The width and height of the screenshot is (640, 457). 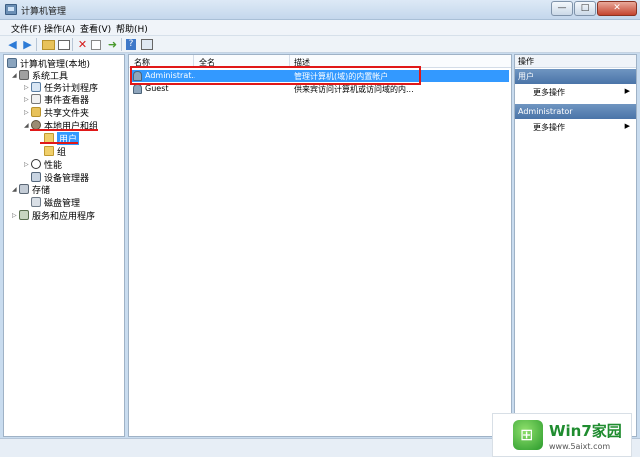 What do you see at coordinates (24, 75) in the screenshot?
I see `tools-icon` at bounding box center [24, 75].